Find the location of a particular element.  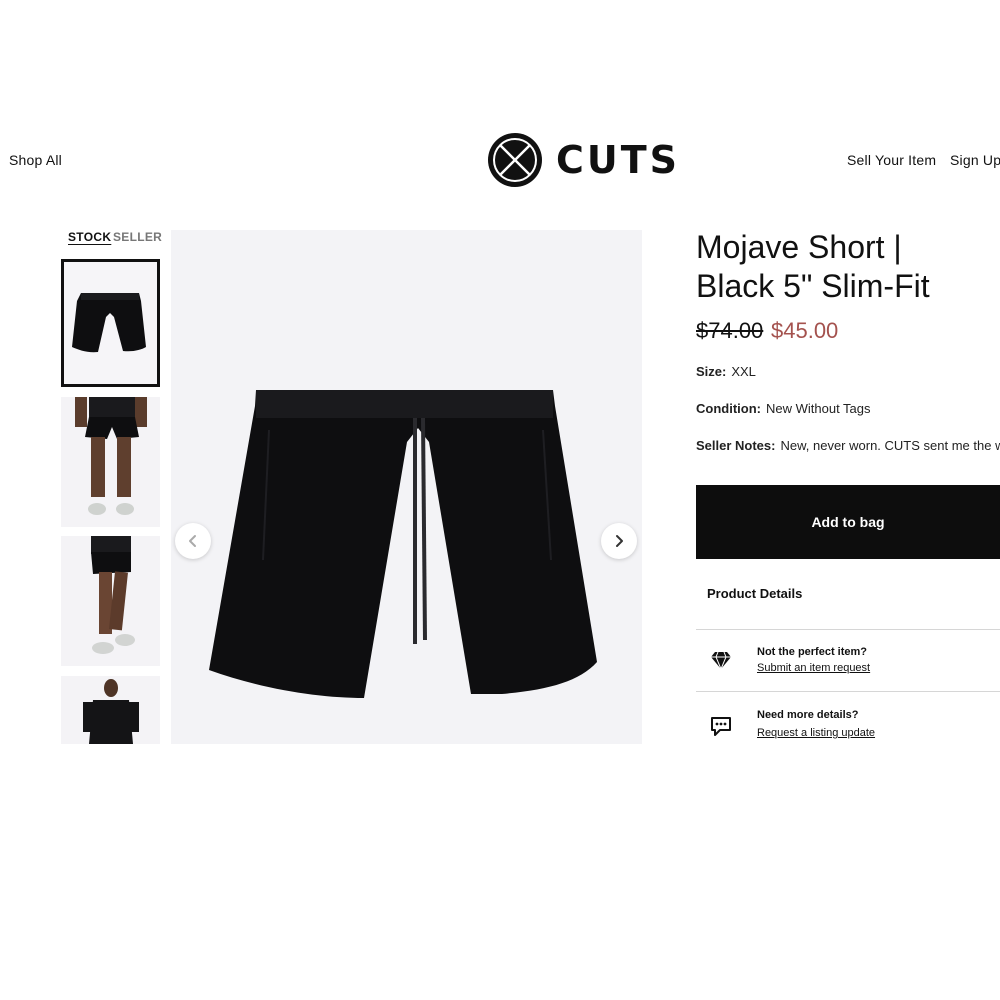

product-title-line1: Mojave Short | is located at coordinates (799, 247).